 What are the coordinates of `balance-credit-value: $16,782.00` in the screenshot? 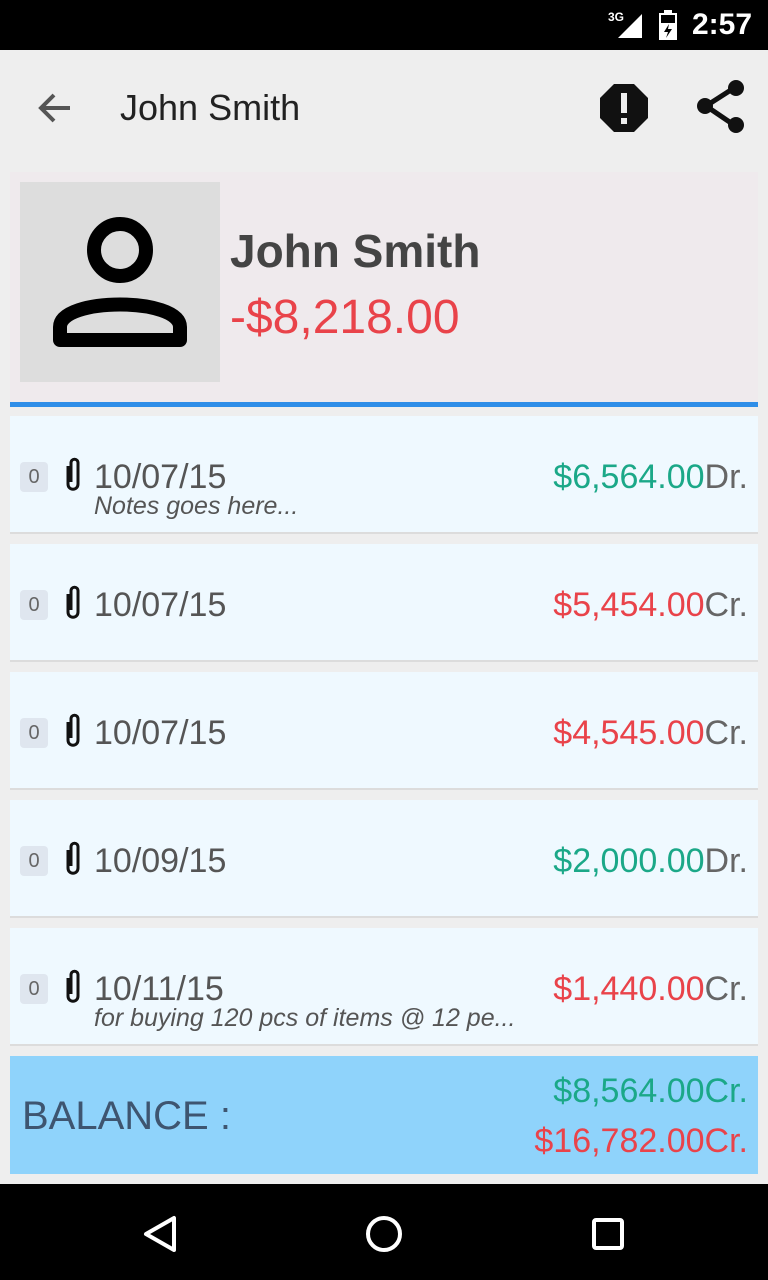 It's located at (619, 1141).